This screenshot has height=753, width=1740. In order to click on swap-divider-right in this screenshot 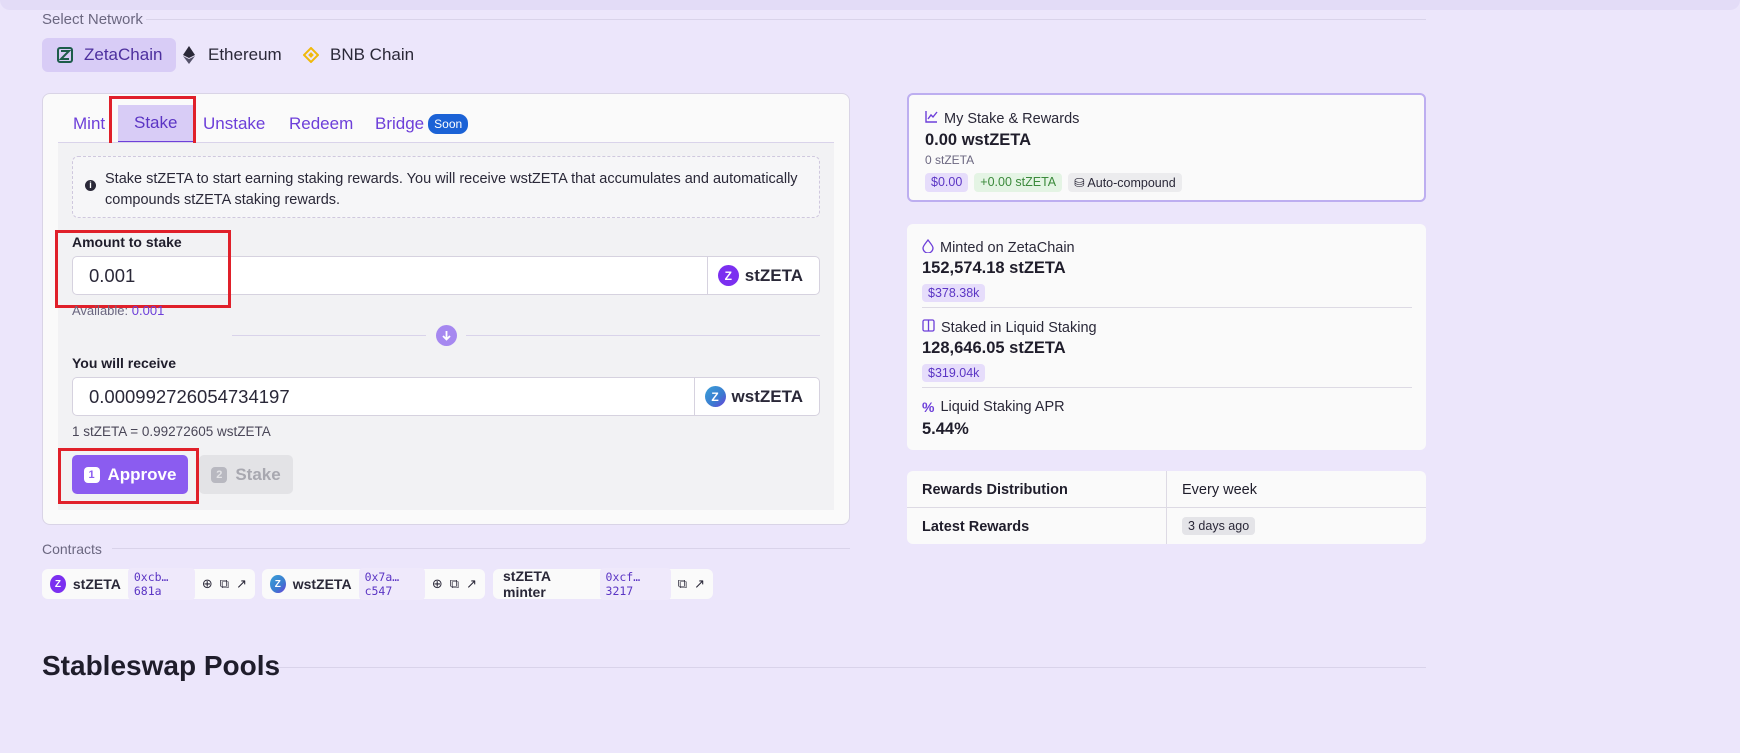, I will do `click(643, 335)`.